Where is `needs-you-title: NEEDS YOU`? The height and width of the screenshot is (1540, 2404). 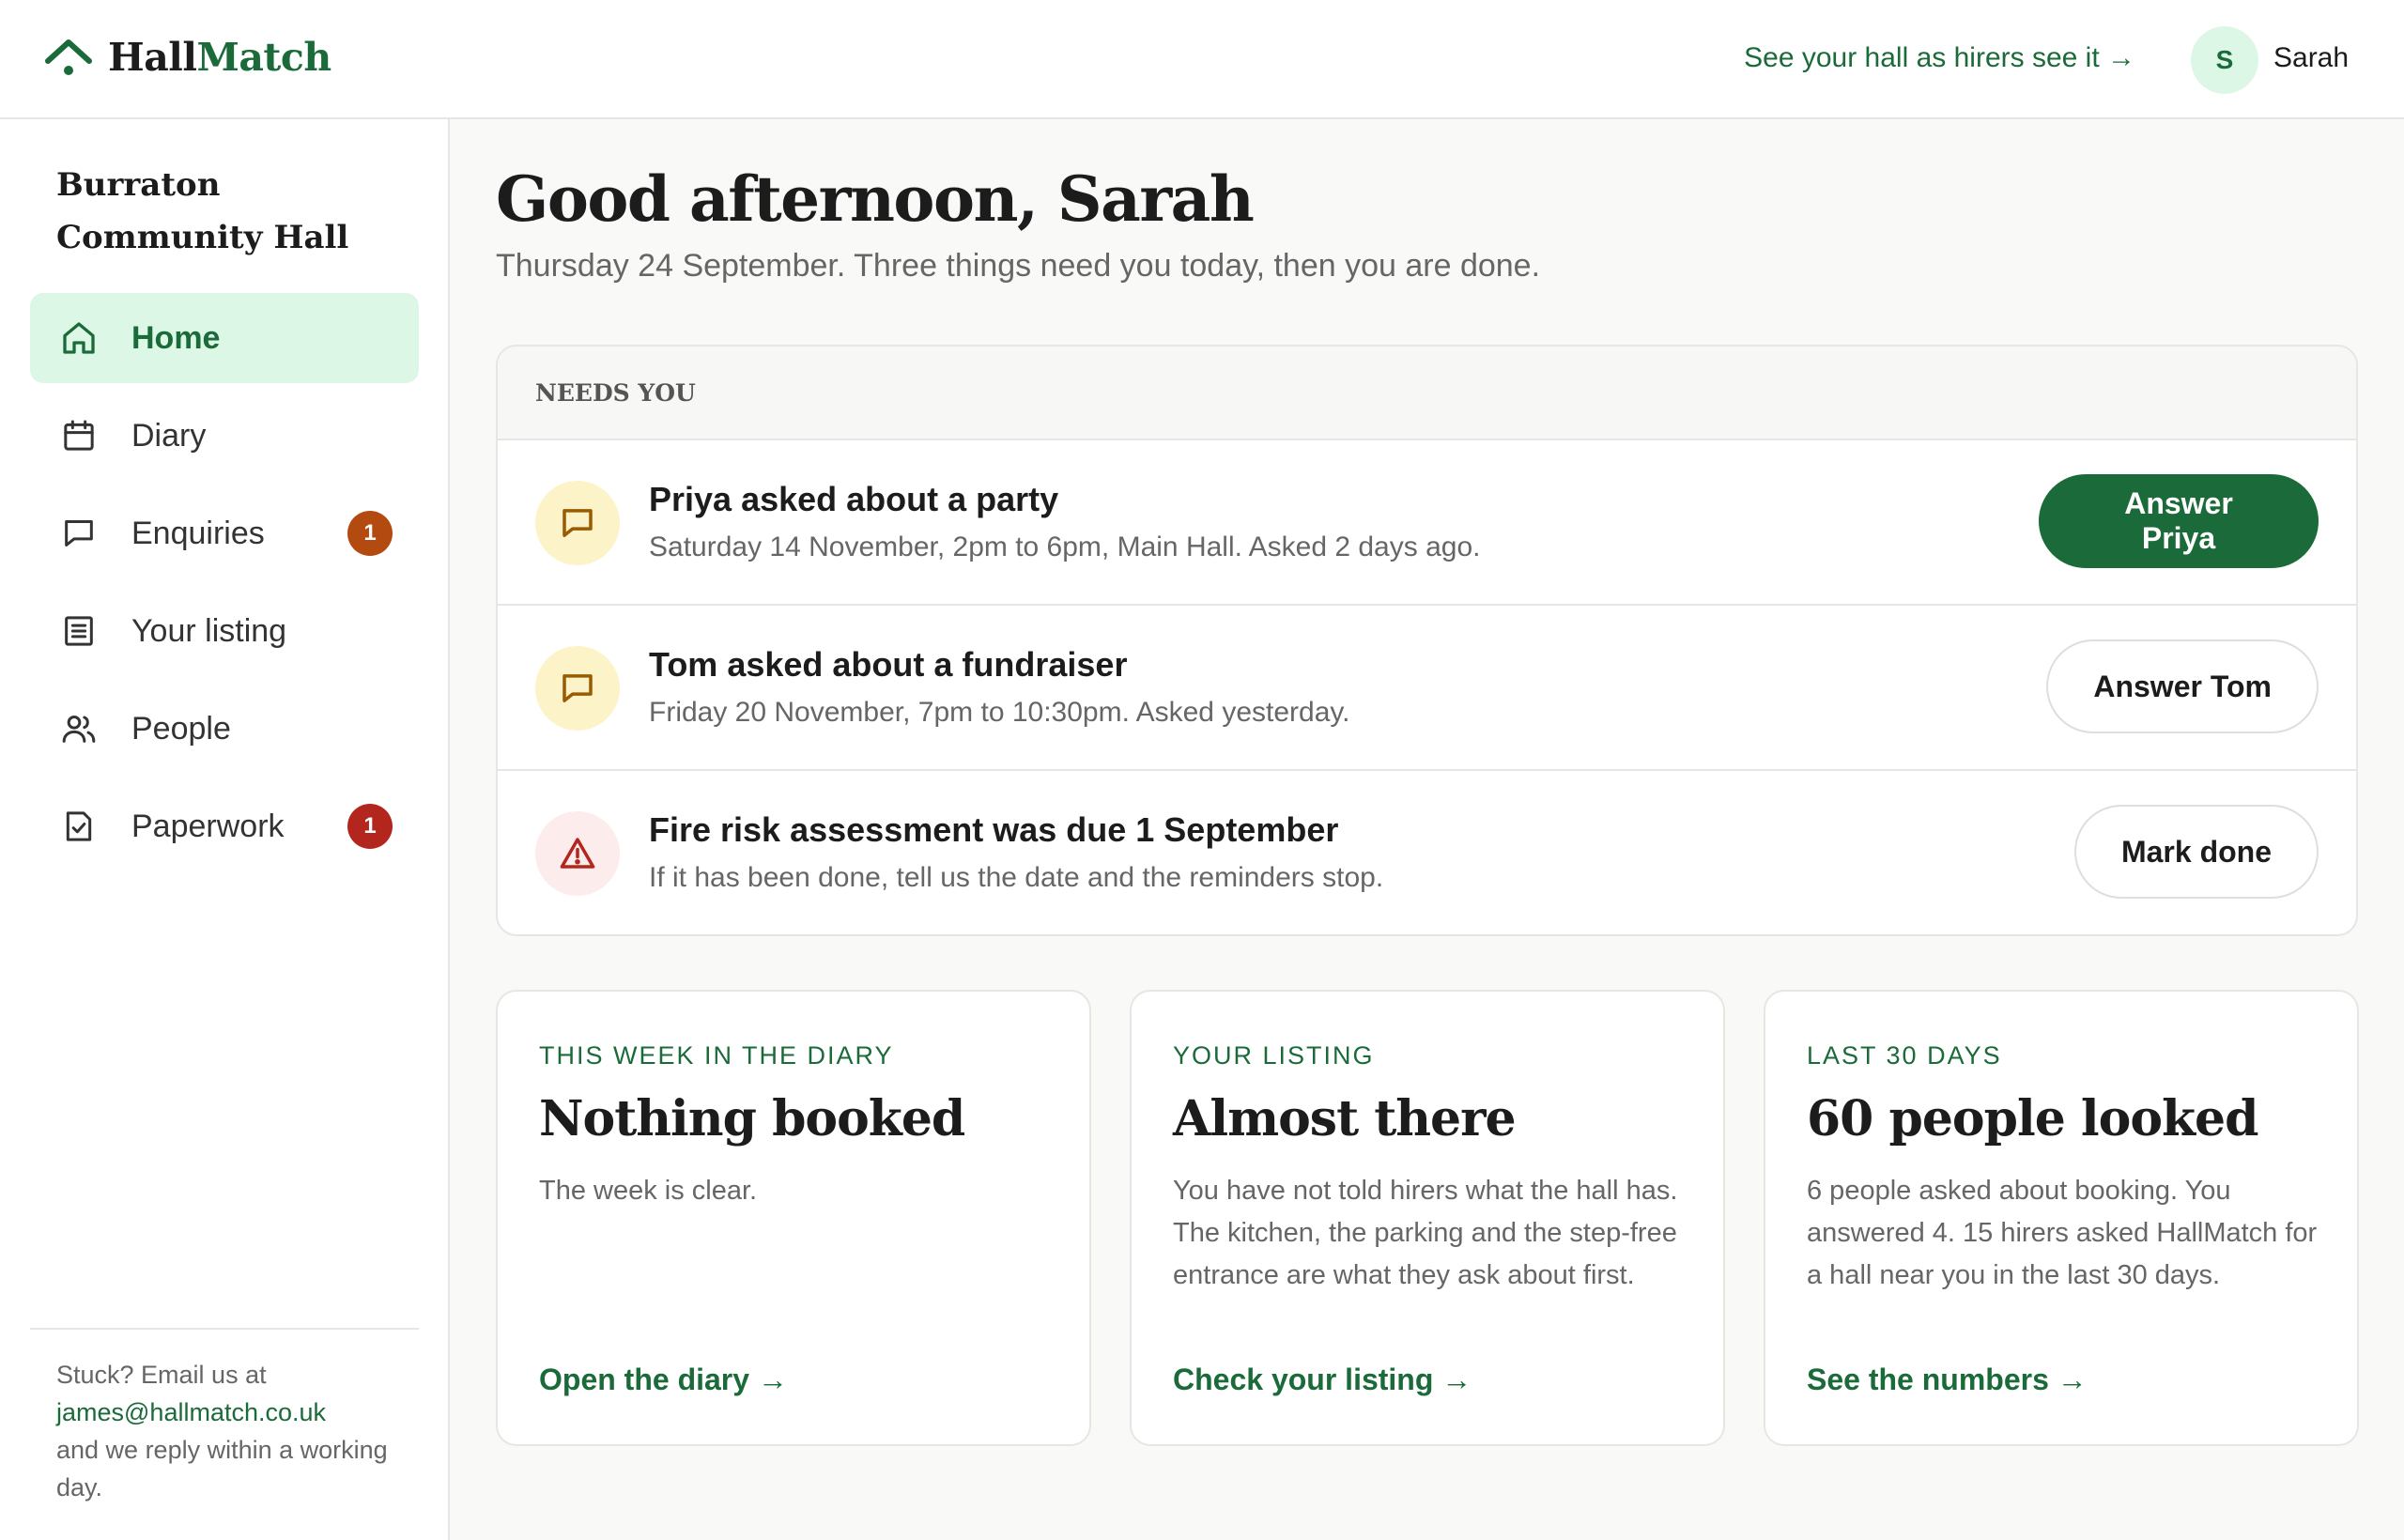
needs-you-title: NEEDS YOU is located at coordinates (615, 392).